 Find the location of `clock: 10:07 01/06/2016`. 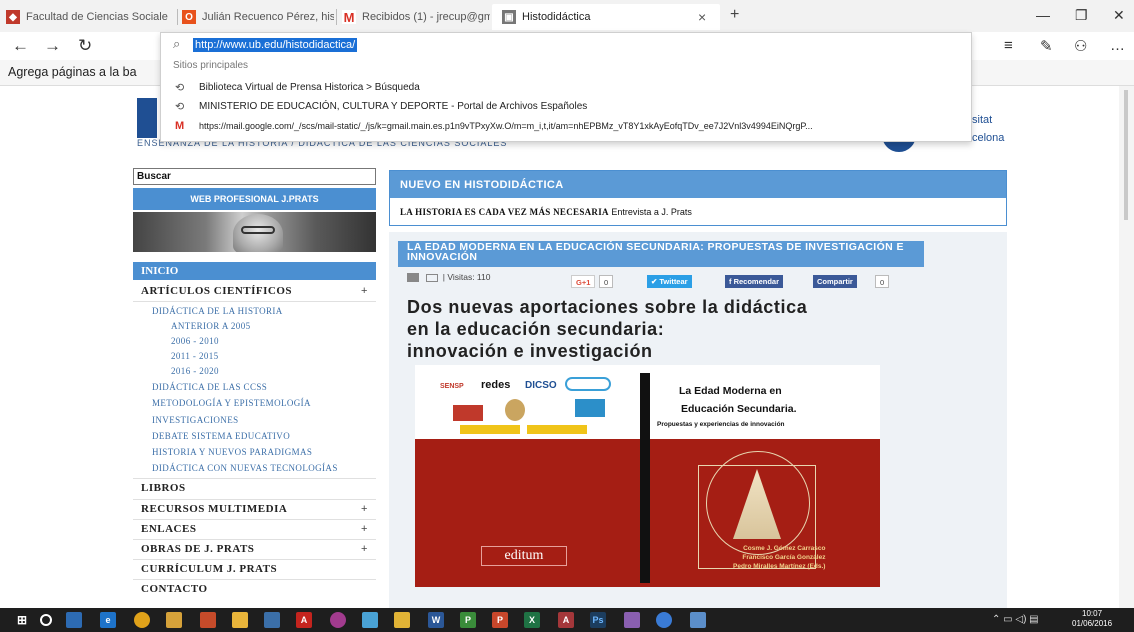

clock: 10:07 01/06/2016 is located at coordinates (1092, 619).